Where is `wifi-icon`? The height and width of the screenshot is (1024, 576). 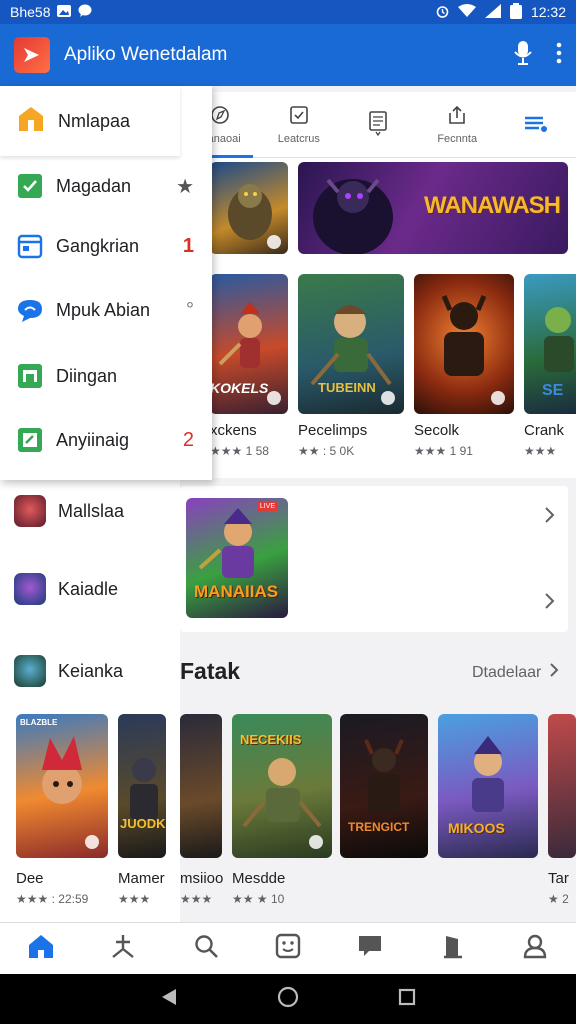 wifi-icon is located at coordinates (466, 12).